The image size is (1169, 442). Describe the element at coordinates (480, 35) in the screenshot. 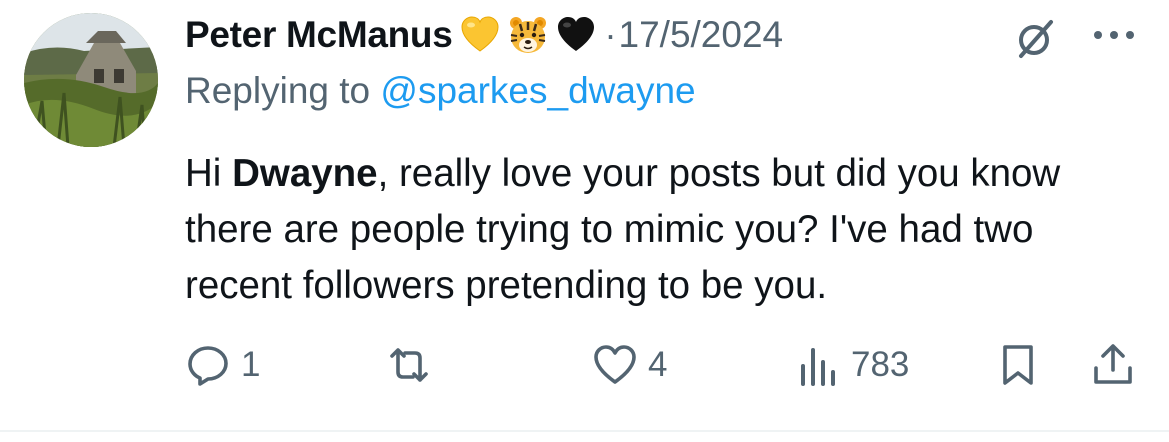

I see `yellow-heart-icon` at that location.